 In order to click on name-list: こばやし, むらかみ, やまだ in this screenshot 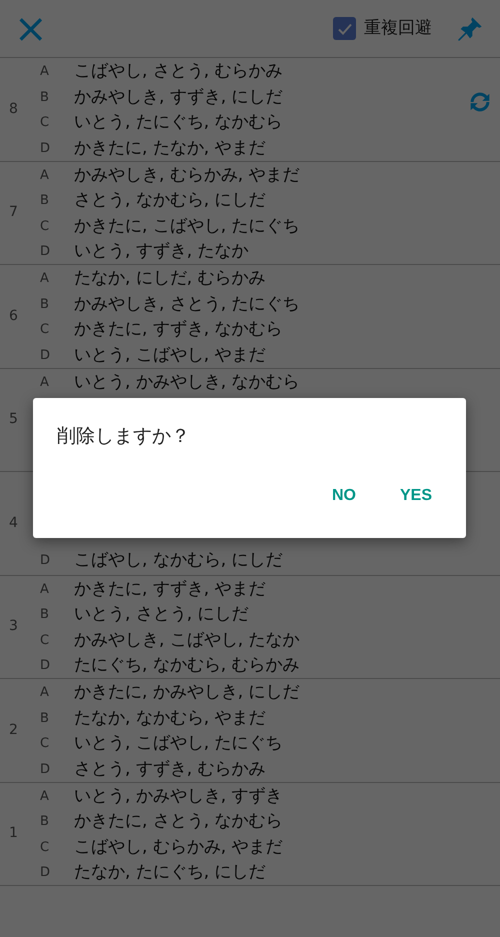, I will do `click(178, 847)`.